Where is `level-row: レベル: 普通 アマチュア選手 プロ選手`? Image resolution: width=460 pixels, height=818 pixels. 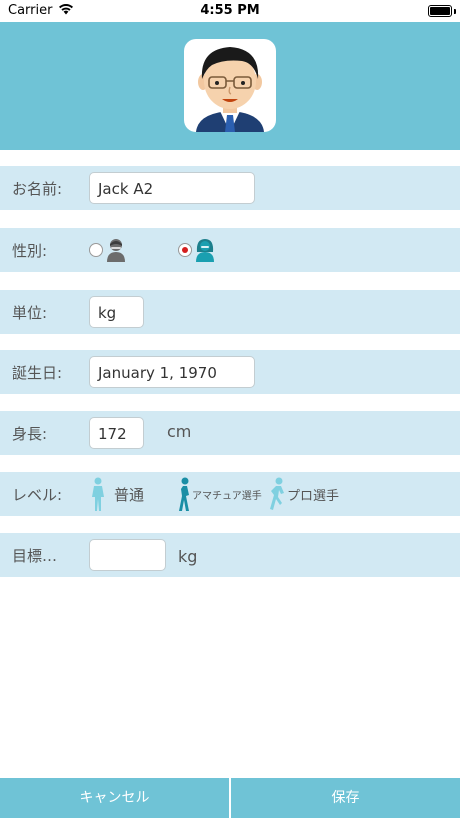
level-row: レベル: 普通 アマチュア選手 プロ選手 is located at coordinates (230, 494).